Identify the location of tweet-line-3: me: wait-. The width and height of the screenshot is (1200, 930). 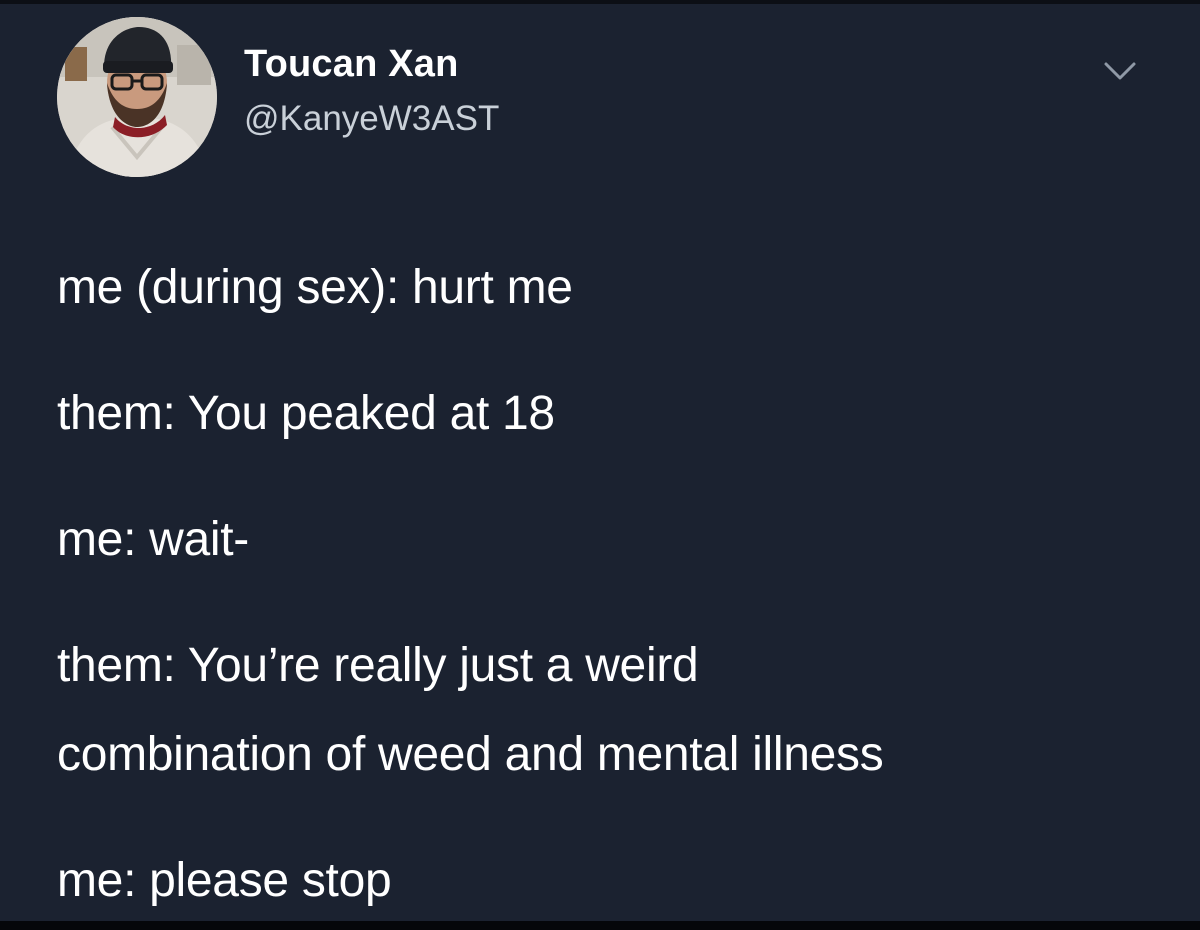
(153, 539).